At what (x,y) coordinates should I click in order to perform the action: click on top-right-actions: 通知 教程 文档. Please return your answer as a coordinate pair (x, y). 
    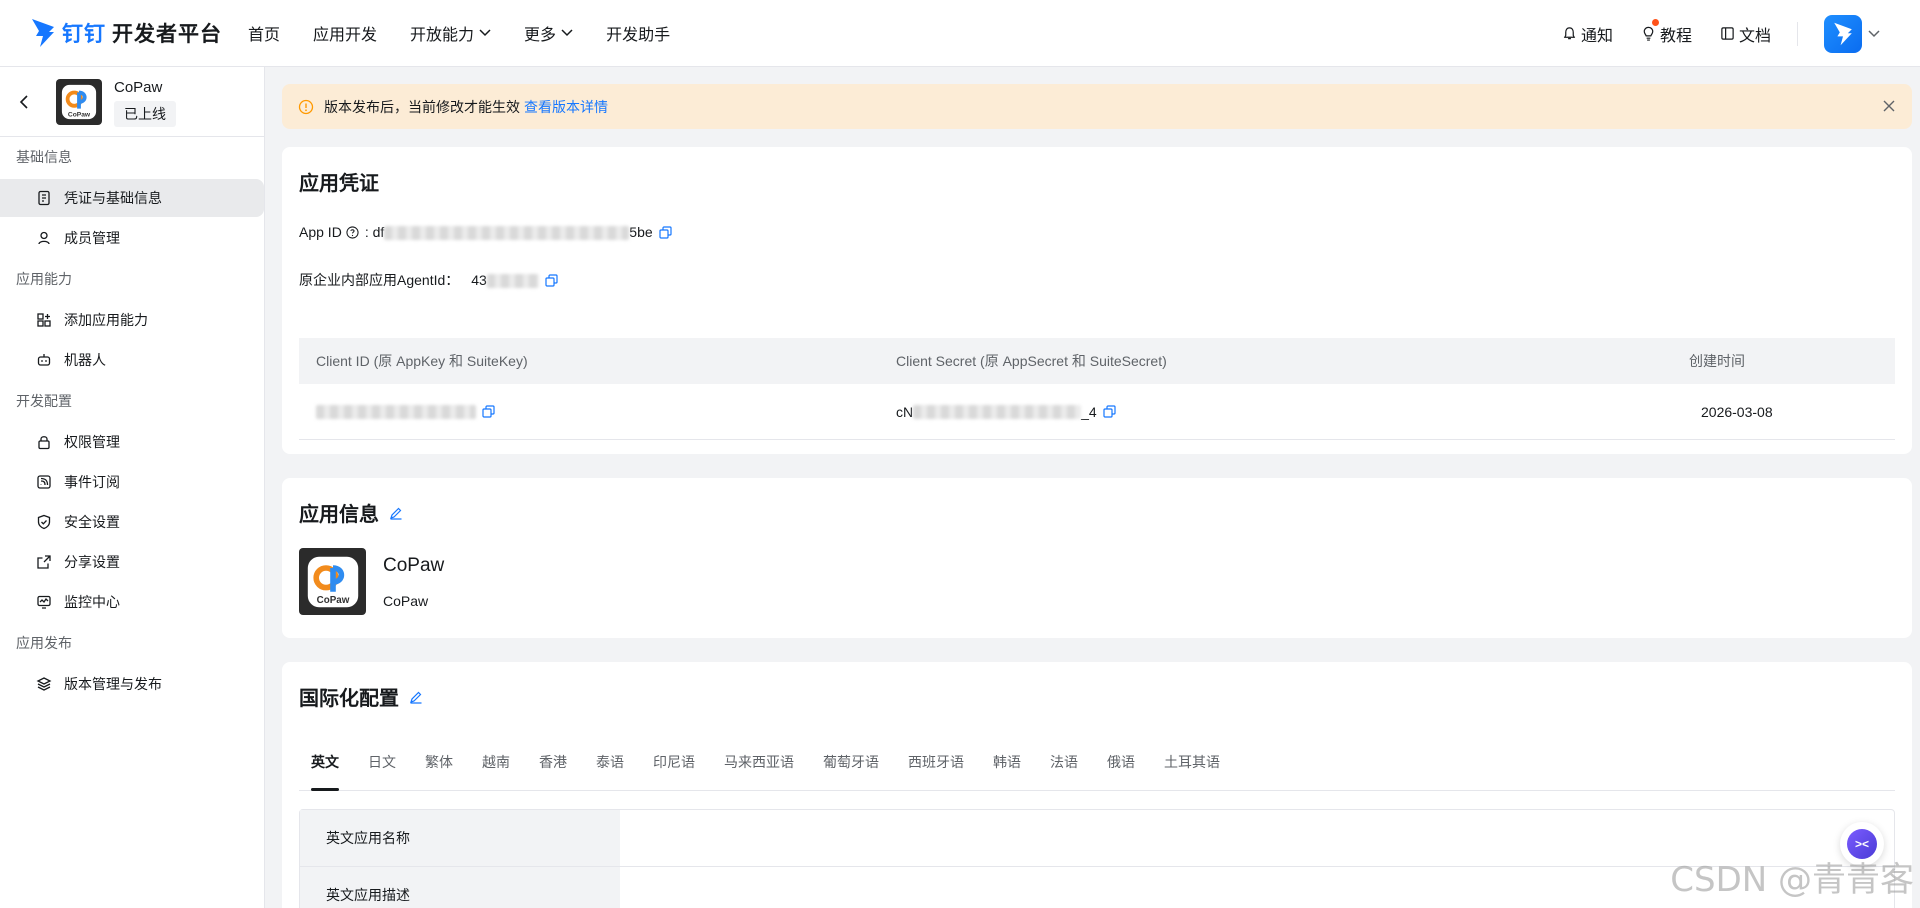
    Looking at the image, I should click on (1707, 33).